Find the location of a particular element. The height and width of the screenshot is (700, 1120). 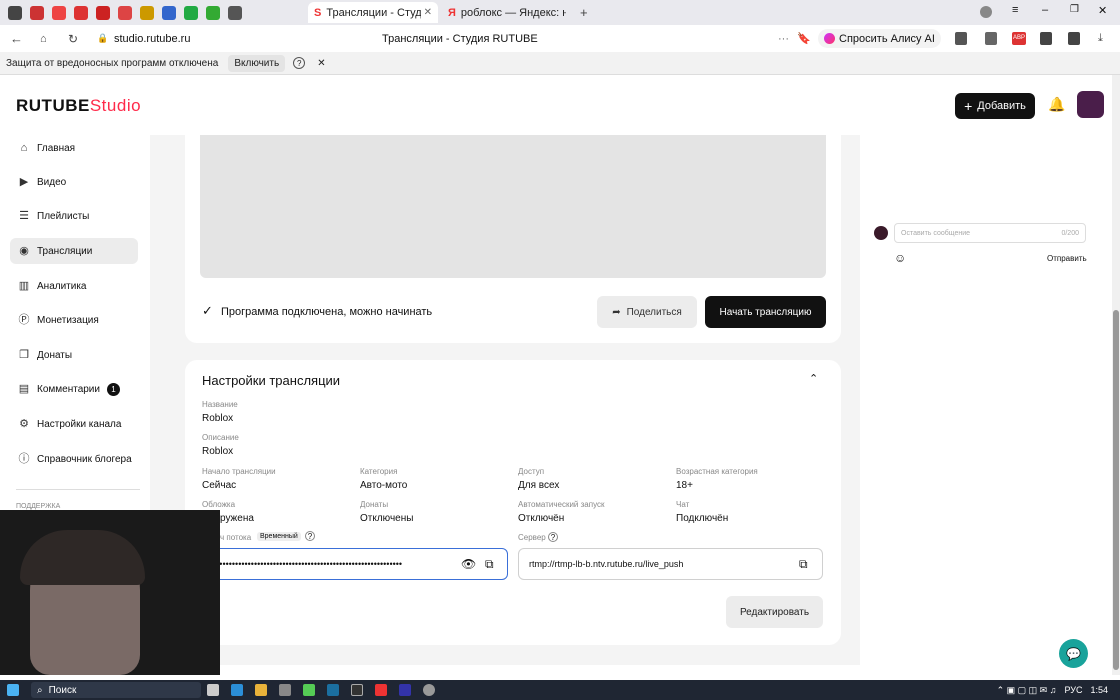

name-value: Roblox is located at coordinates (218, 418).